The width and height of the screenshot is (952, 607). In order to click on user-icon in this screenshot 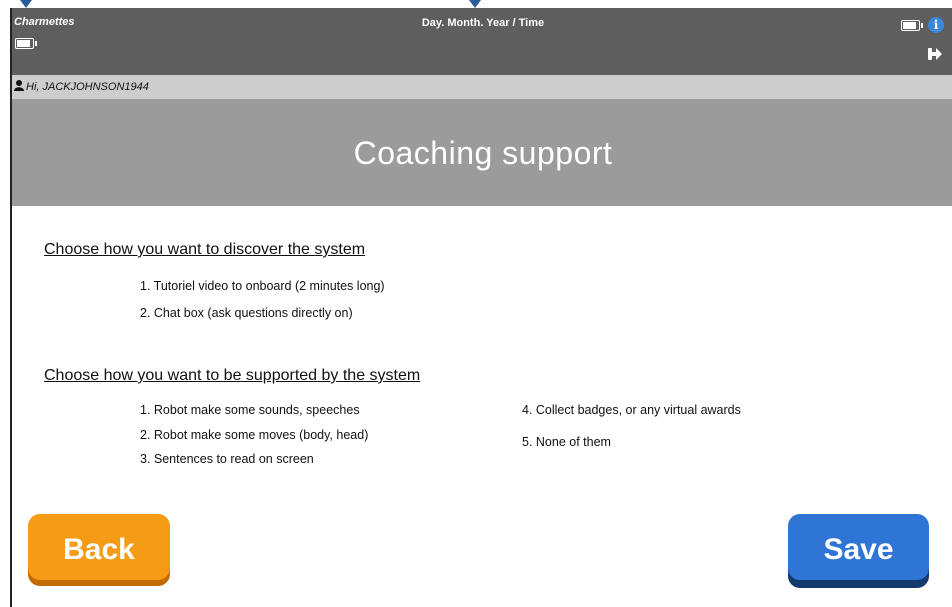, I will do `click(19, 85)`.